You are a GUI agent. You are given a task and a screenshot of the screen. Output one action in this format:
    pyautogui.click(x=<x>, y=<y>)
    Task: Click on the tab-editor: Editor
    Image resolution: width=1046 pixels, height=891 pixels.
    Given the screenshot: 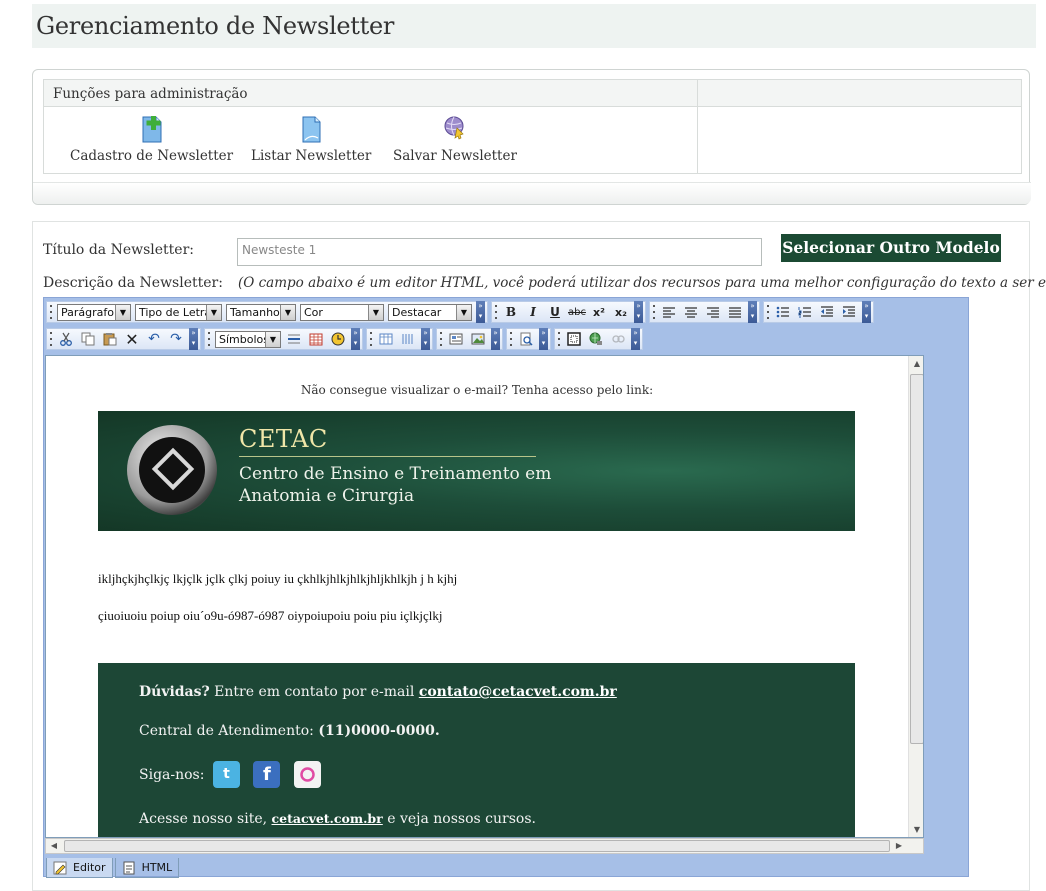 What is the action you would take?
    pyautogui.click(x=79, y=868)
    